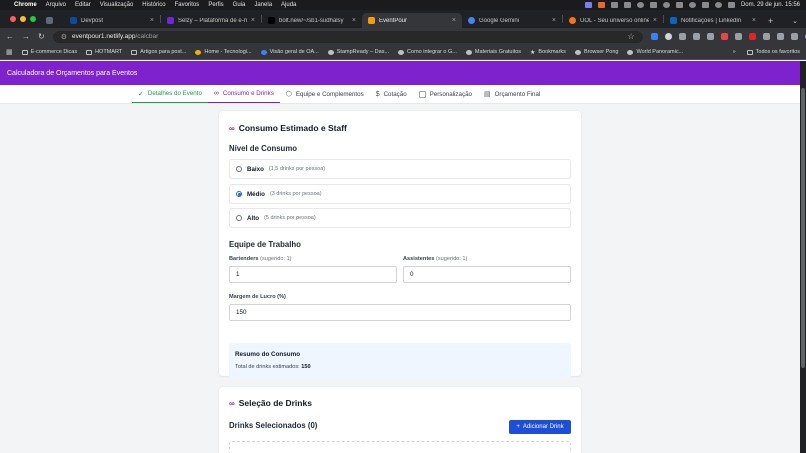 This screenshot has height=453, width=806. What do you see at coordinates (400, 312) in the screenshot?
I see `margem-lucro-input: 150` at bounding box center [400, 312].